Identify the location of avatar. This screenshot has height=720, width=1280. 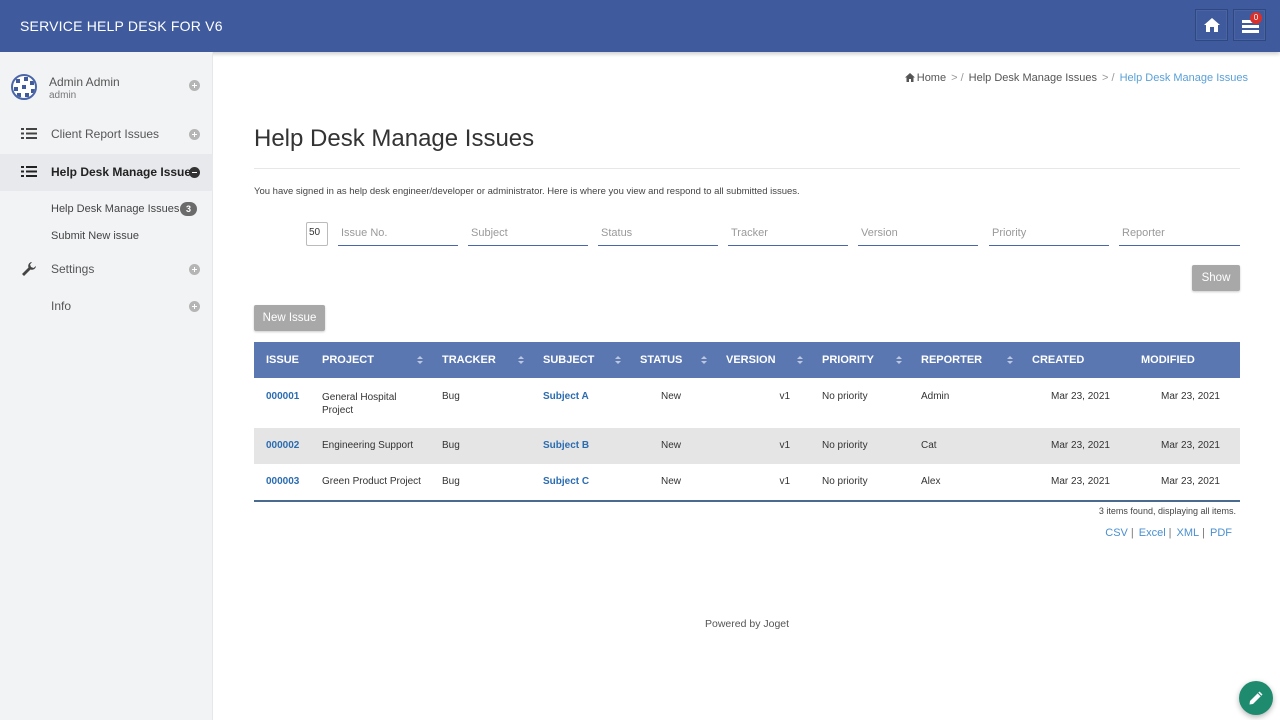
(24, 87).